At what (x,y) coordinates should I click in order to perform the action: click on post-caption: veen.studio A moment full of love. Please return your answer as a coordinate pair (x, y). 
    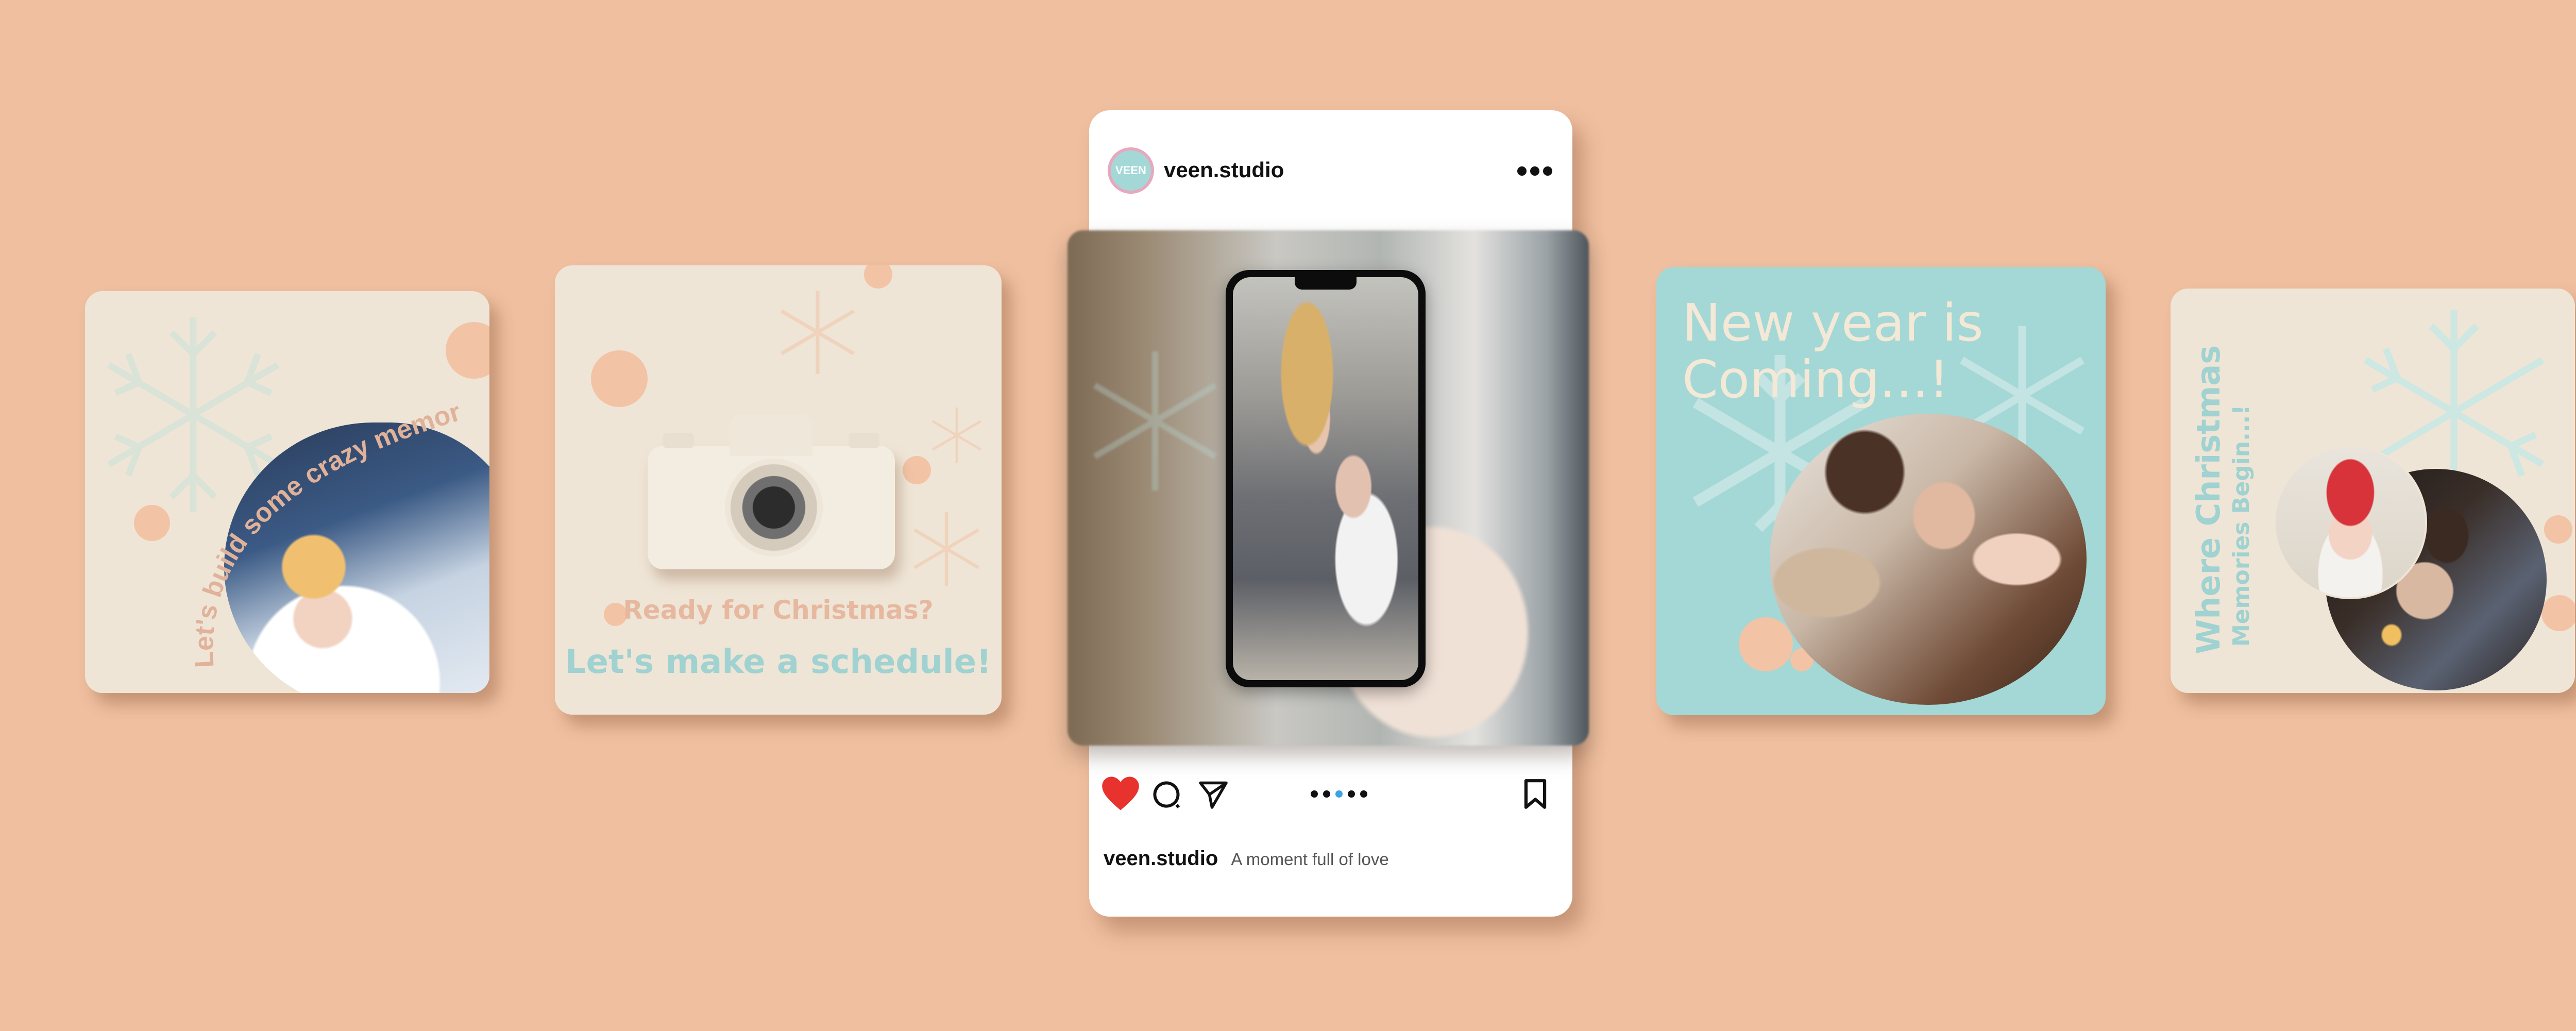
    Looking at the image, I should click on (1246, 858).